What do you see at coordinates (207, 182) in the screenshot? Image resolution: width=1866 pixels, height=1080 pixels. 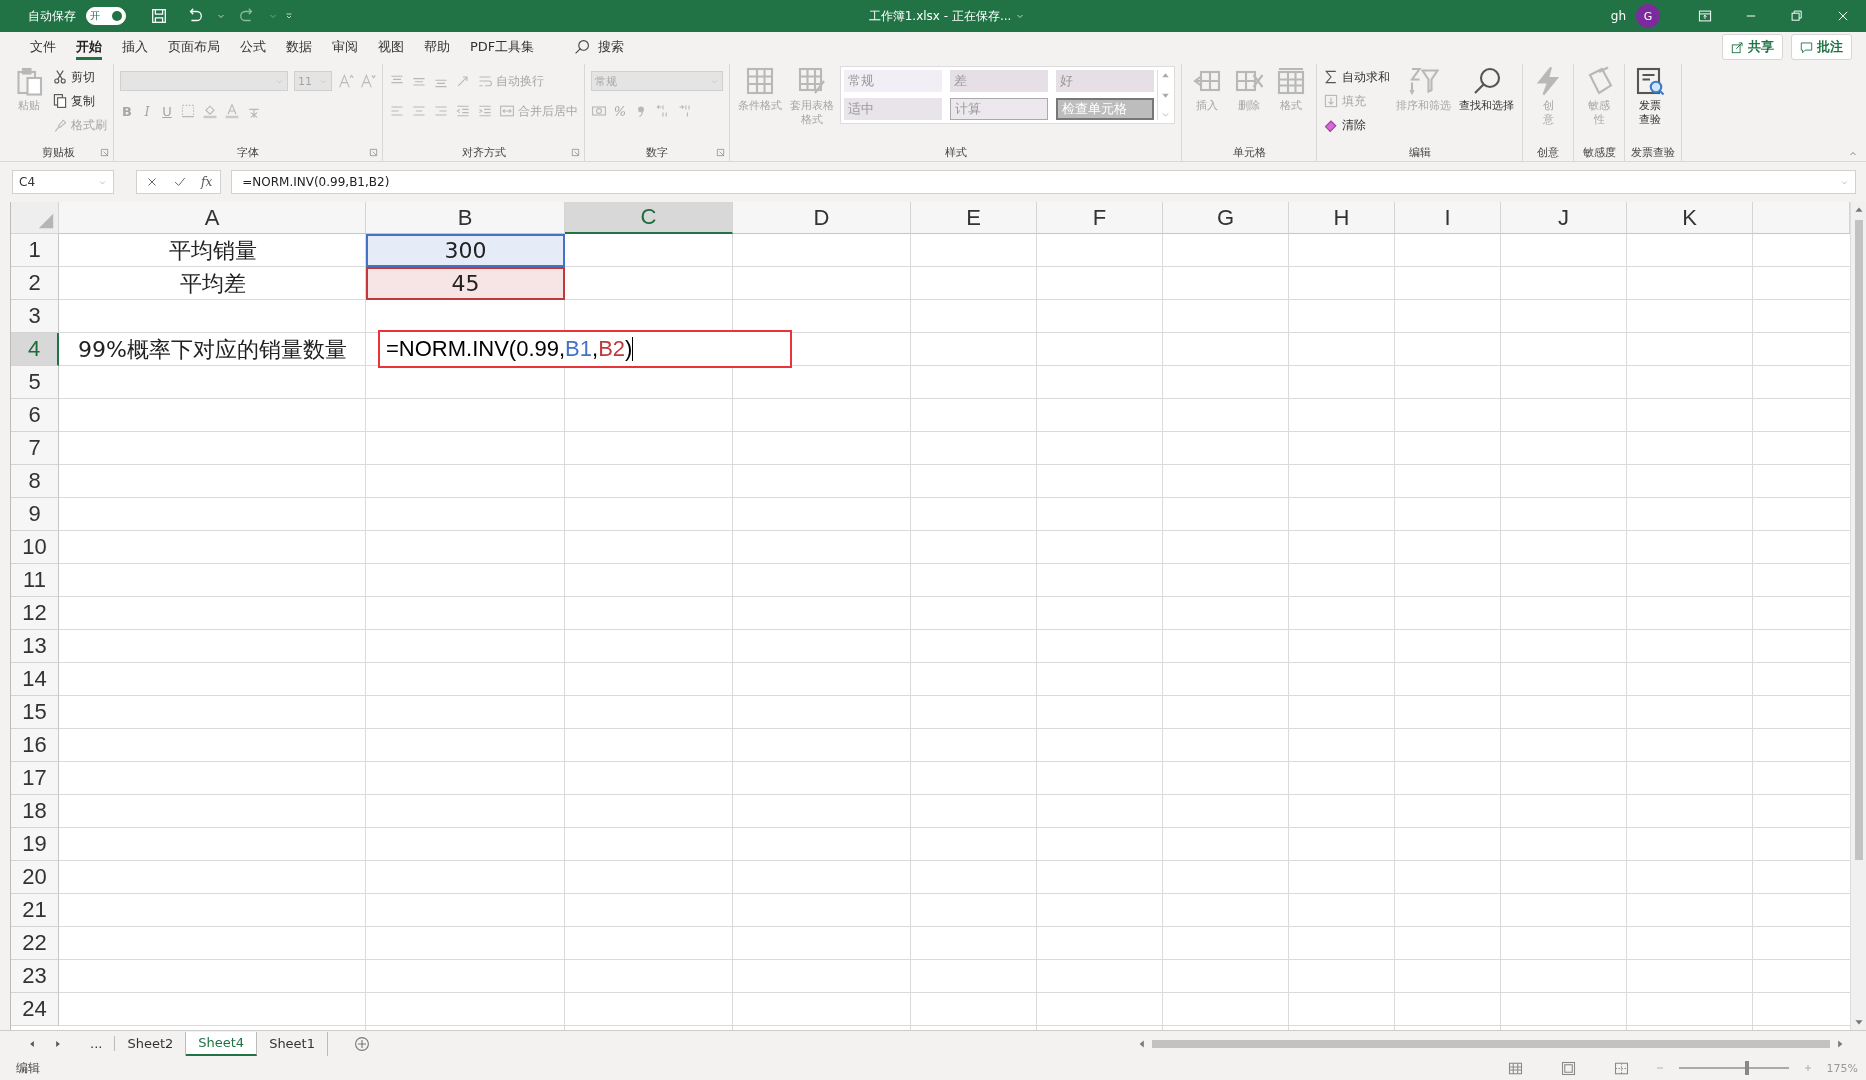 I see `insert-function-button: fx` at bounding box center [207, 182].